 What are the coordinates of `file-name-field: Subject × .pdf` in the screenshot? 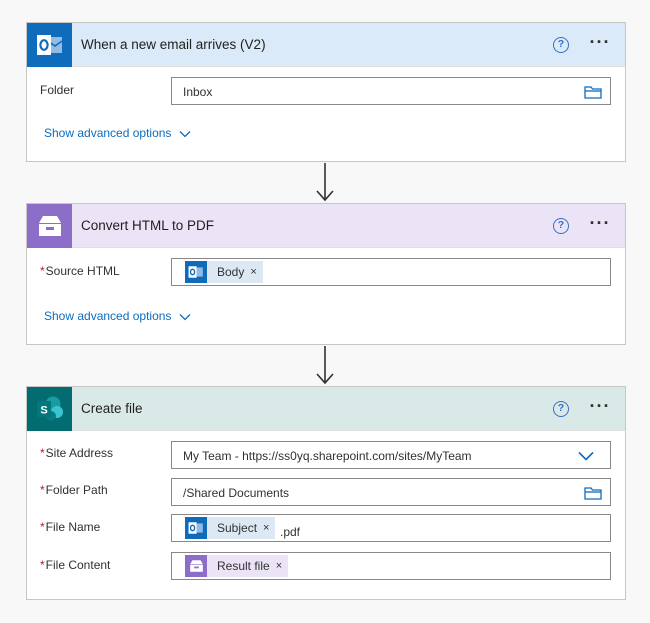 It's located at (391, 528).